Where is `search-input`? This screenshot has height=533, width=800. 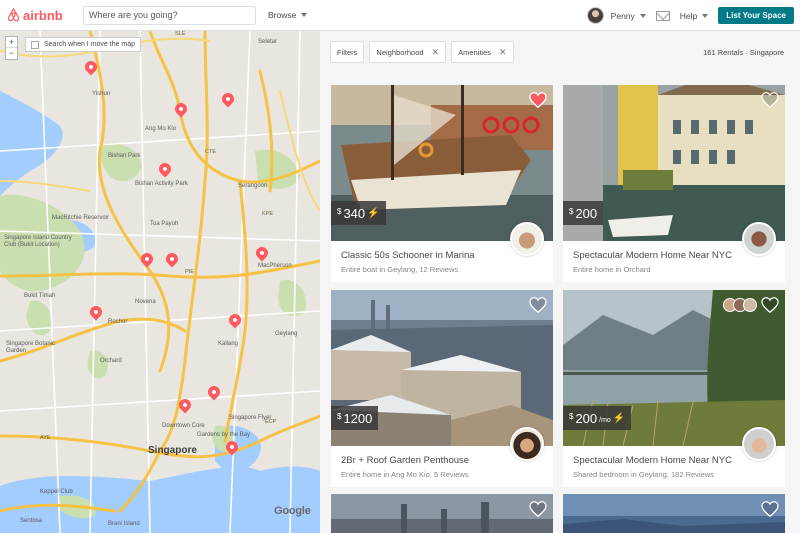 search-input is located at coordinates (169, 15).